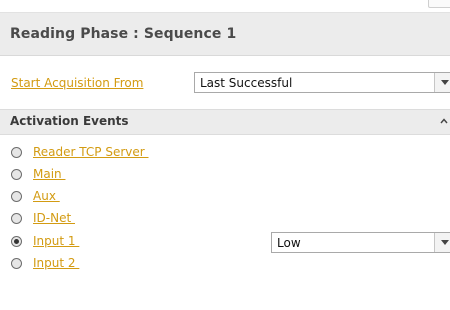  What do you see at coordinates (444, 121) in the screenshot?
I see `chevron-up-icon` at bounding box center [444, 121].